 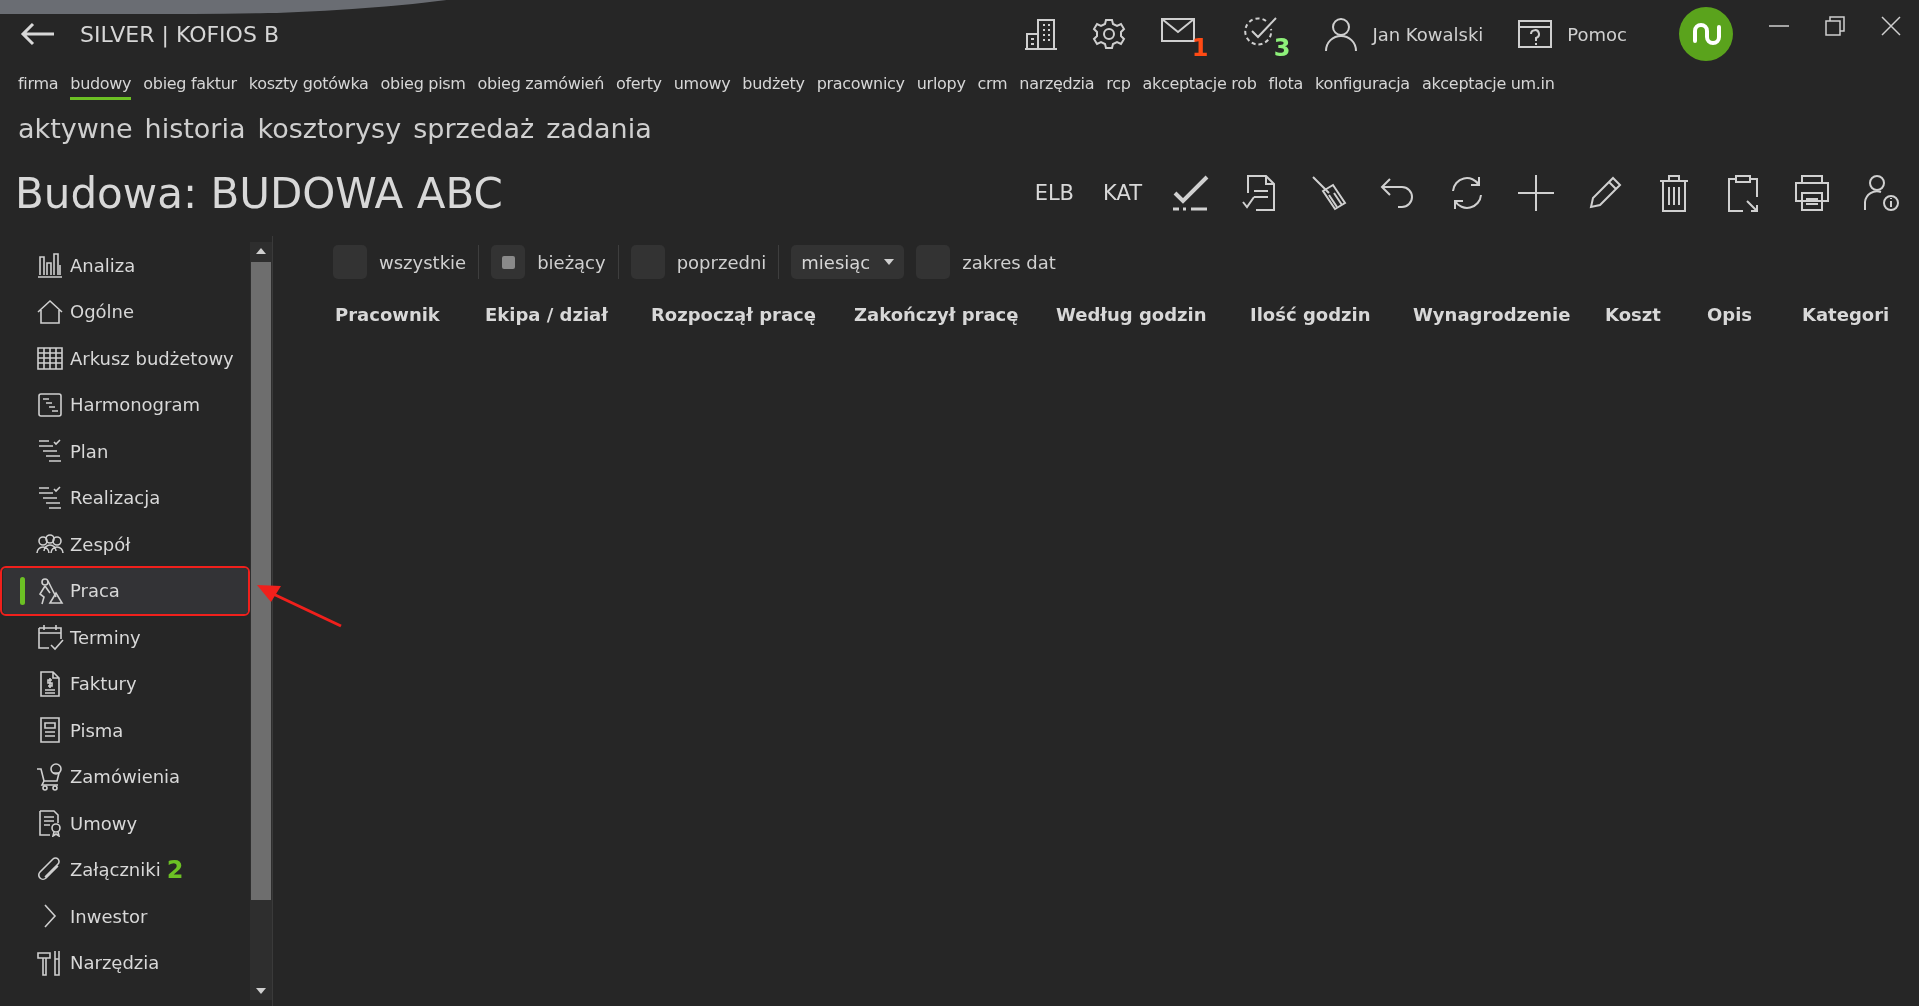 What do you see at coordinates (1109, 34) in the screenshot?
I see `settings-icon` at bounding box center [1109, 34].